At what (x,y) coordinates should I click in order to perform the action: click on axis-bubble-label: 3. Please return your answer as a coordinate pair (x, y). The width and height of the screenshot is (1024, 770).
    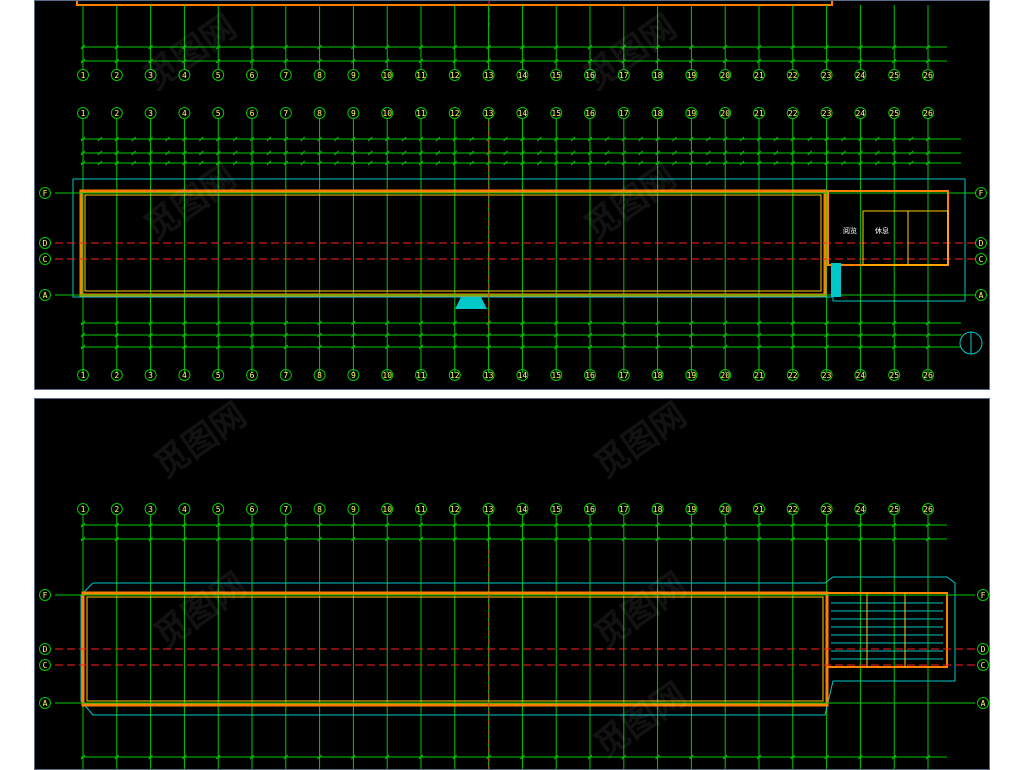
    Looking at the image, I should click on (150, 113).